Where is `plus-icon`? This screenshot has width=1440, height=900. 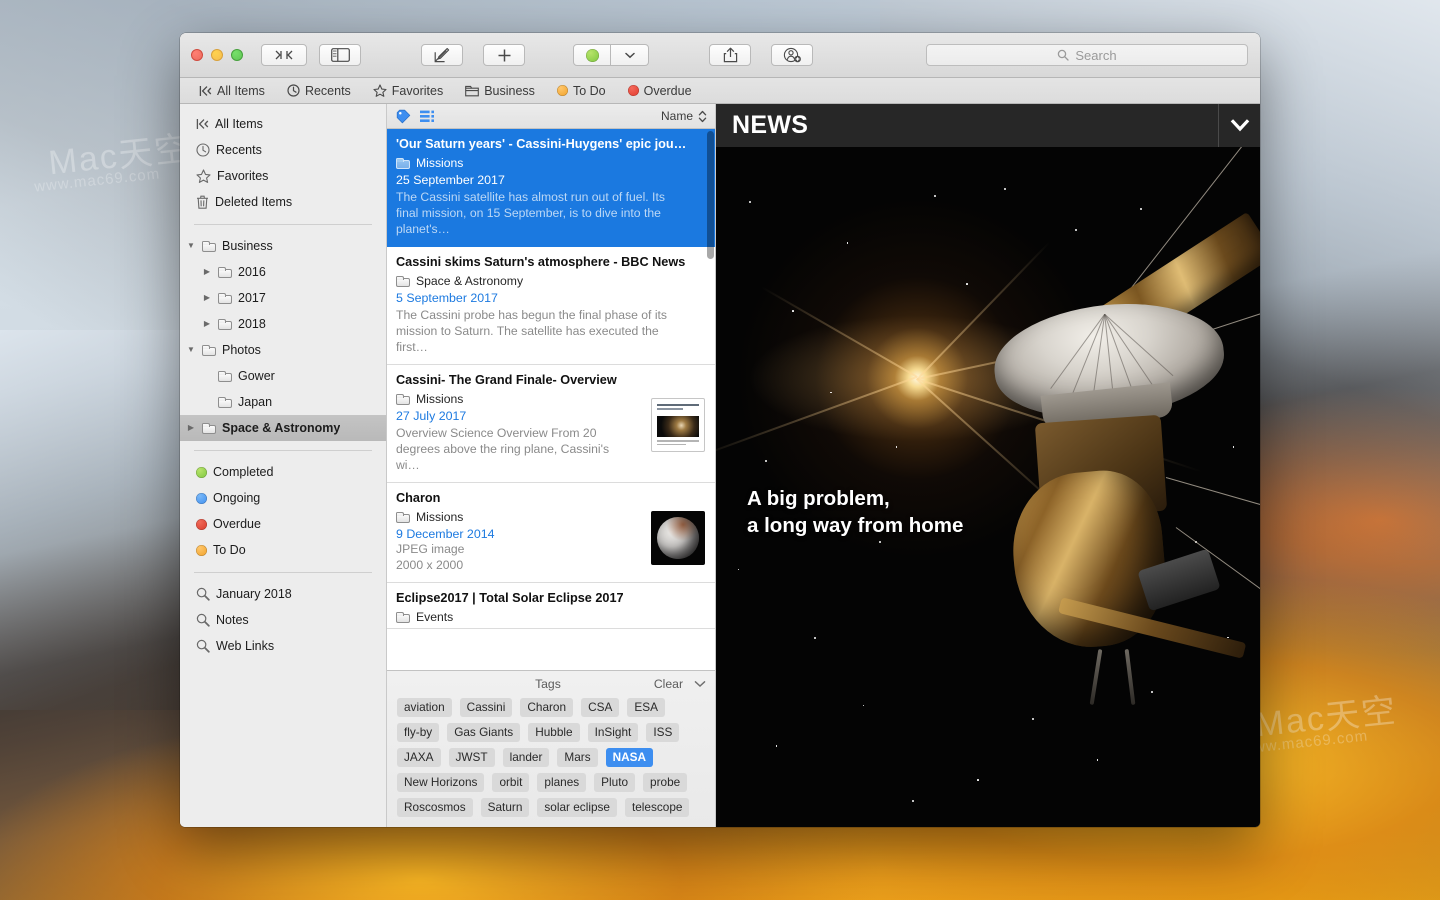 plus-icon is located at coordinates (504, 55).